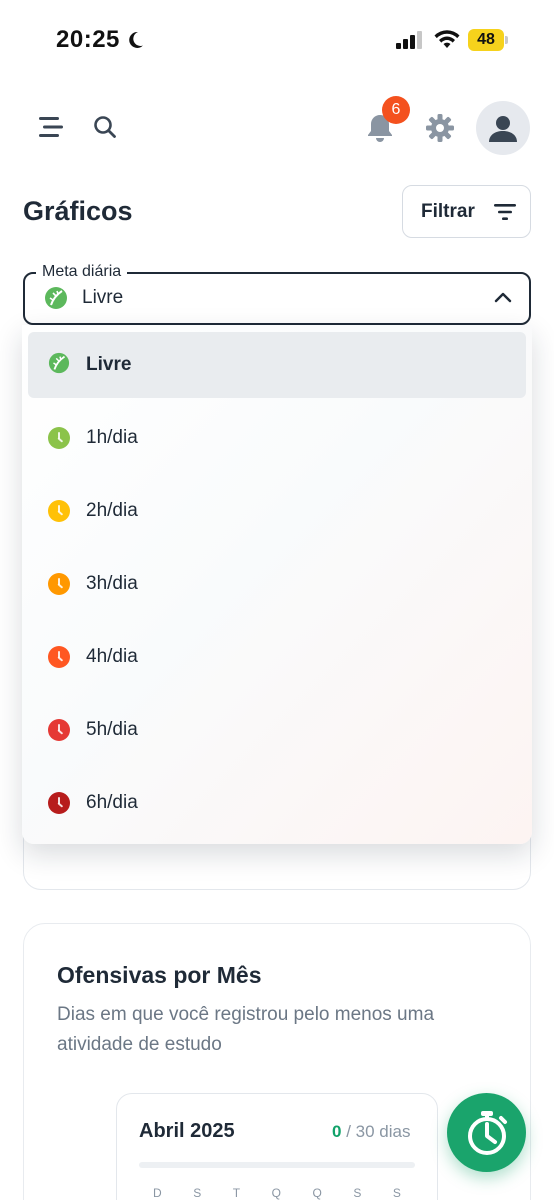 This screenshot has height=1200, width=554. I want to click on wifi-icon, so click(447, 42).